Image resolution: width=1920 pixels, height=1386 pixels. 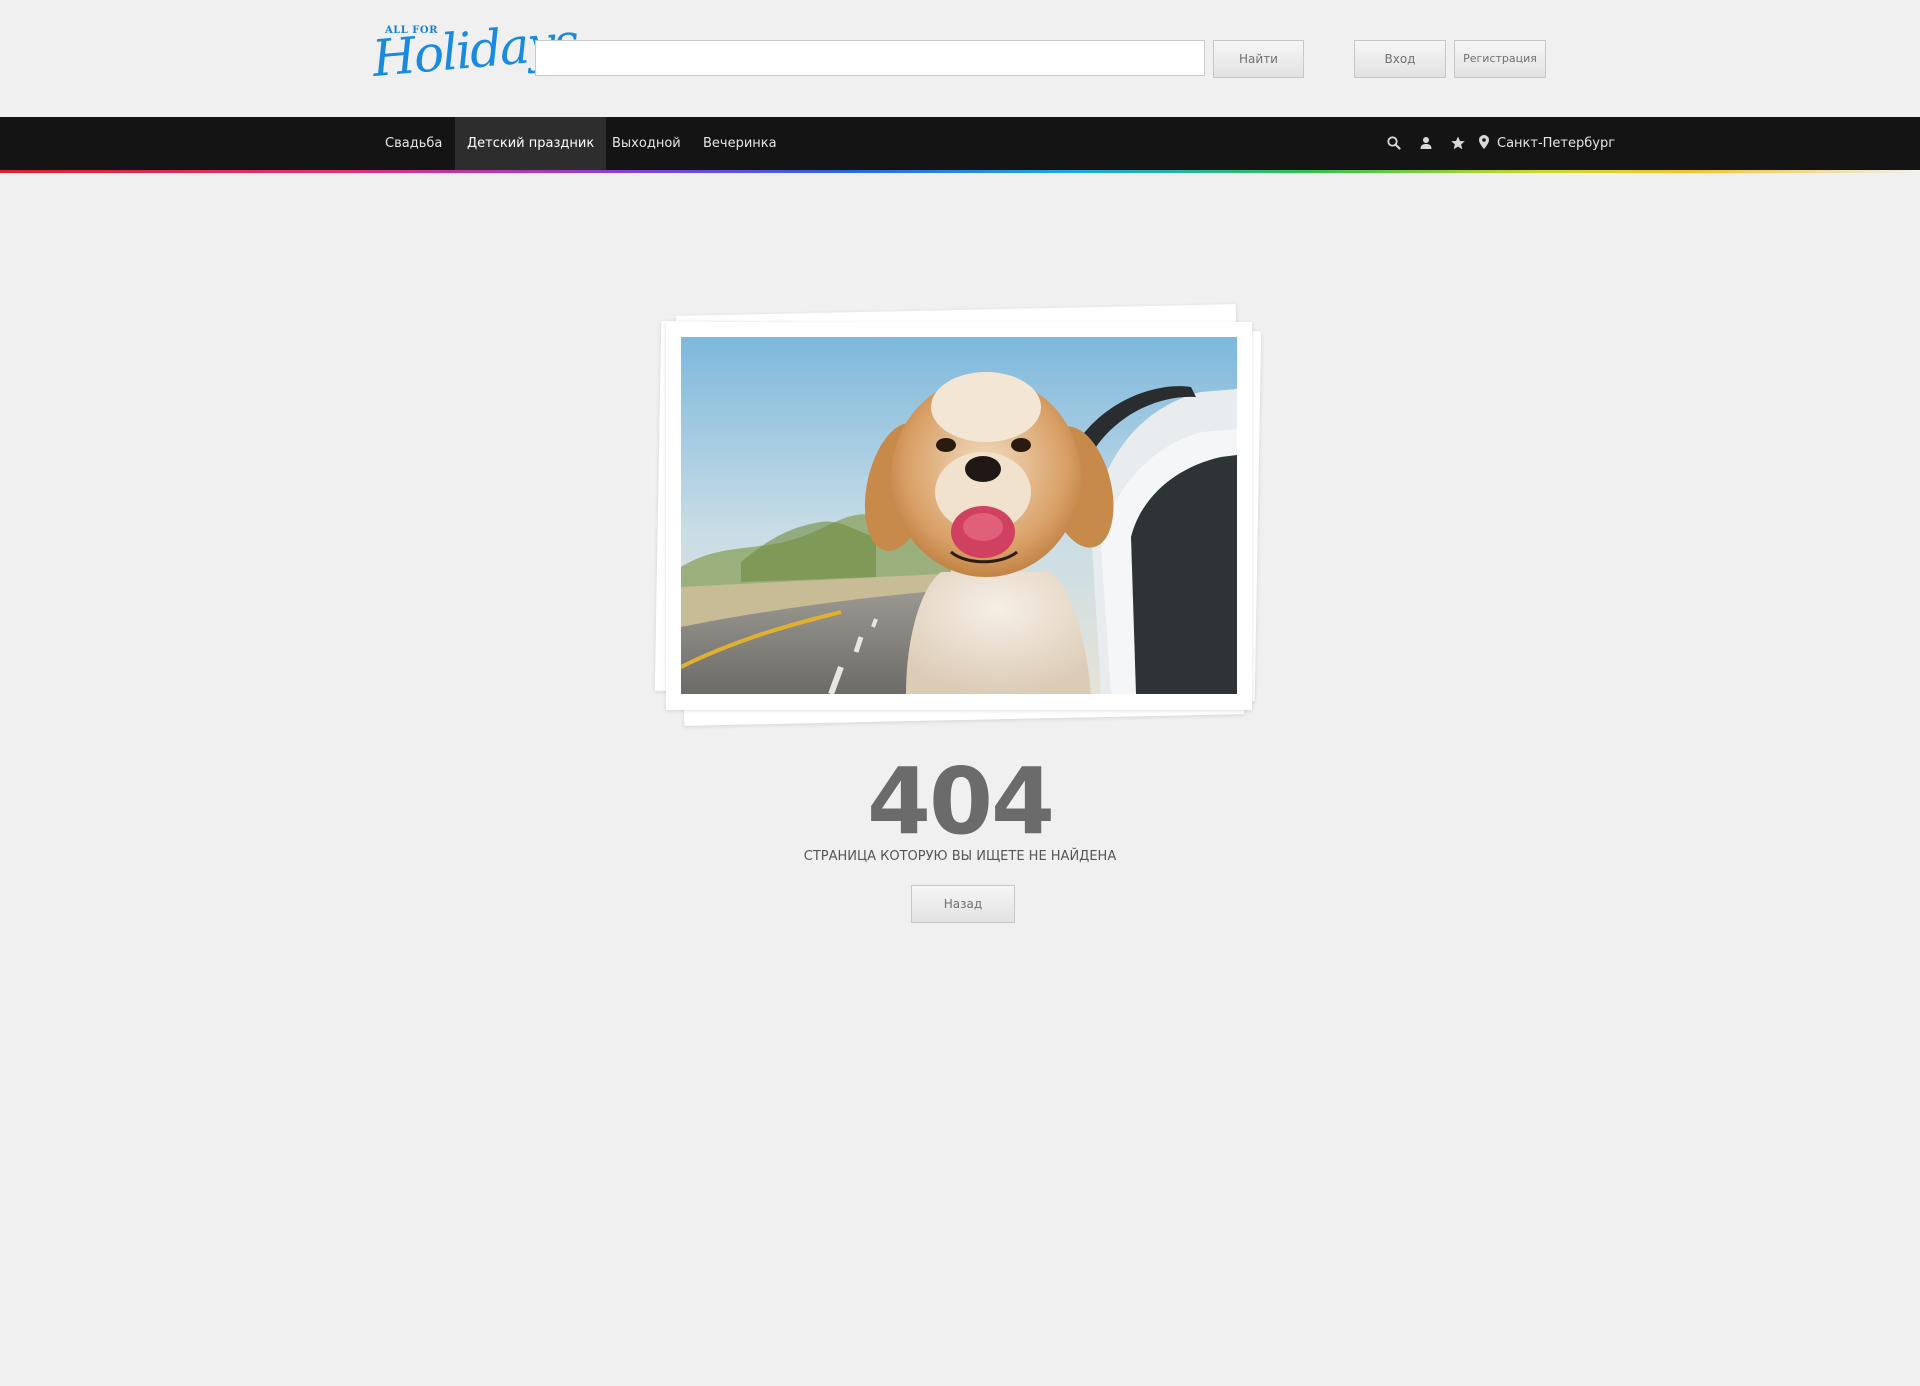 I want to click on location-pin-icon, so click(x=1484, y=142).